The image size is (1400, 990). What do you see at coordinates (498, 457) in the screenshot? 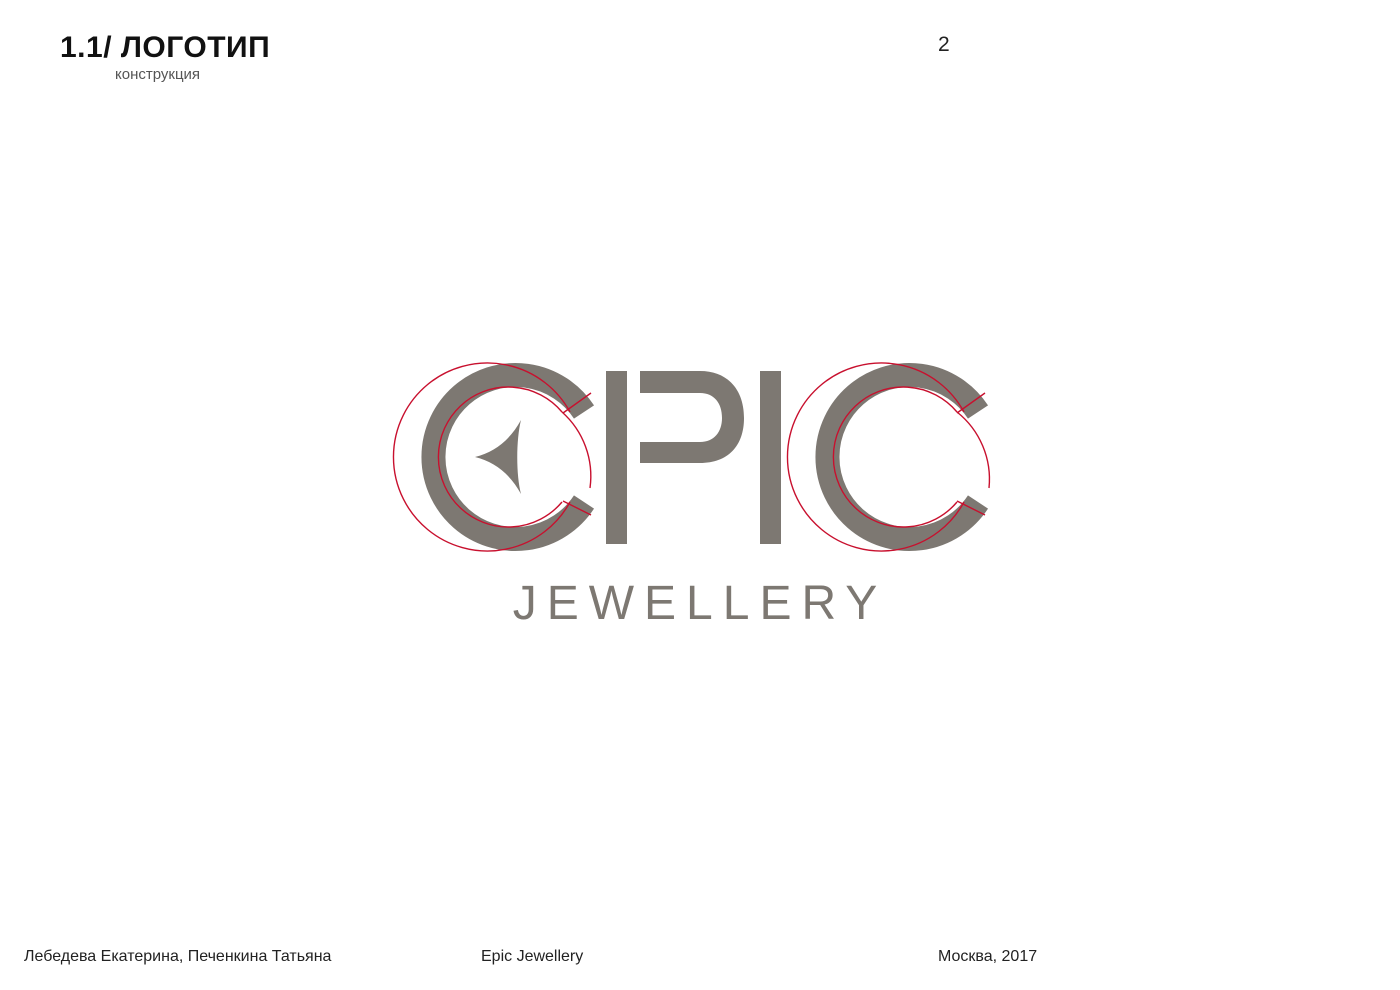
I see `letter-e-crossbar-shape` at bounding box center [498, 457].